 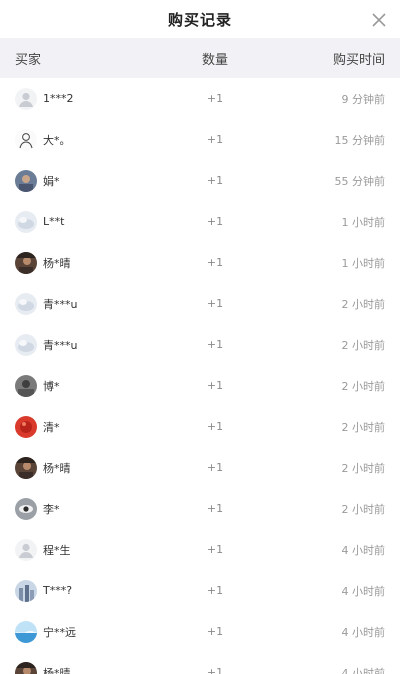 I want to click on buyer-name: 大*。, so click(x=57, y=140).